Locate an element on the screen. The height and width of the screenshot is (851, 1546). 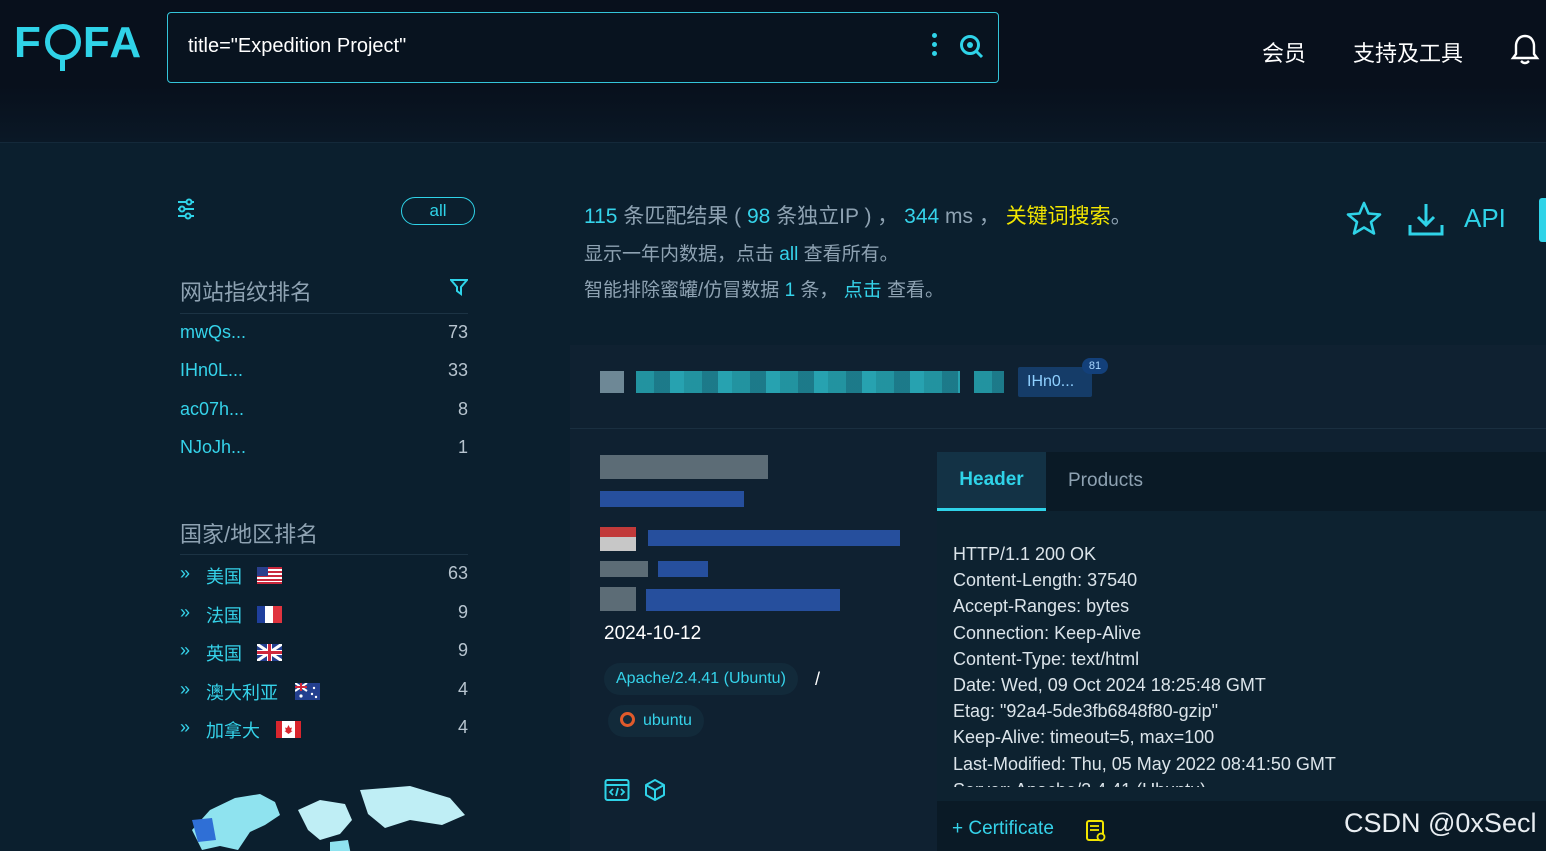
unique-ip-text: 条独立IP ) ， is located at coordinates (837, 216).